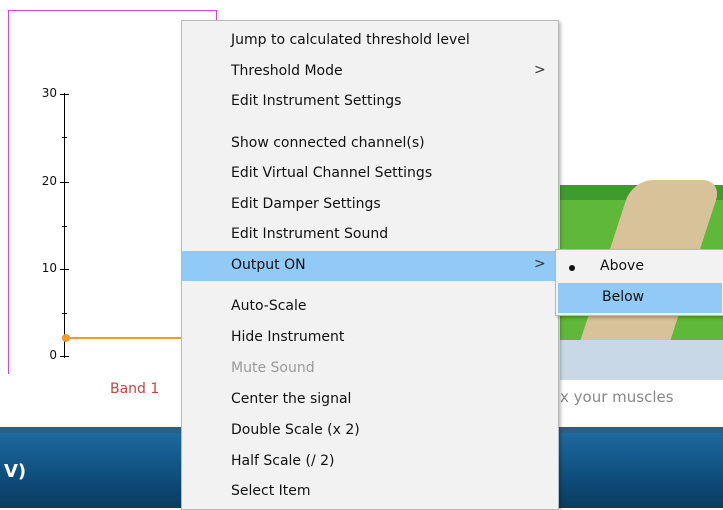 This screenshot has height=510, width=723. Describe the element at coordinates (350, 40) in the screenshot. I see `menu-item-label: Jump to calculated threshold level` at that location.